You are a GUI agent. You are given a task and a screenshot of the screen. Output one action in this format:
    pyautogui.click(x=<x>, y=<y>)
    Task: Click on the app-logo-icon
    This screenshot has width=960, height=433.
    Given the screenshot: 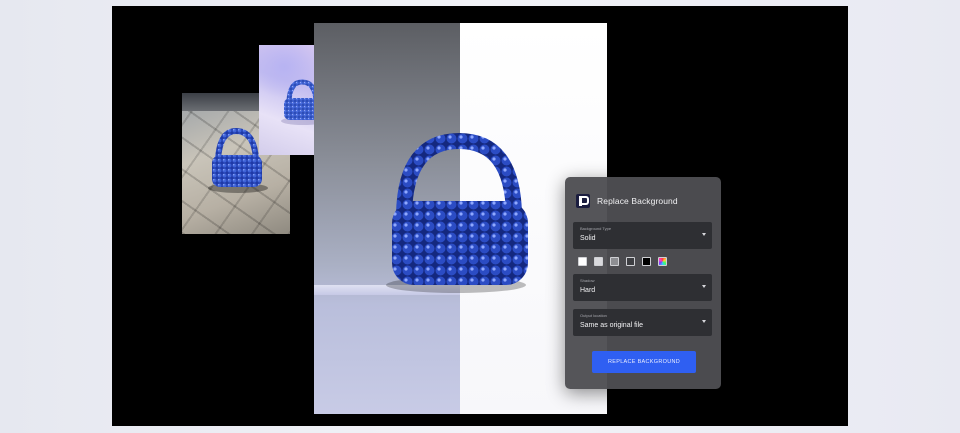 What is the action you would take?
    pyautogui.click(x=583, y=201)
    